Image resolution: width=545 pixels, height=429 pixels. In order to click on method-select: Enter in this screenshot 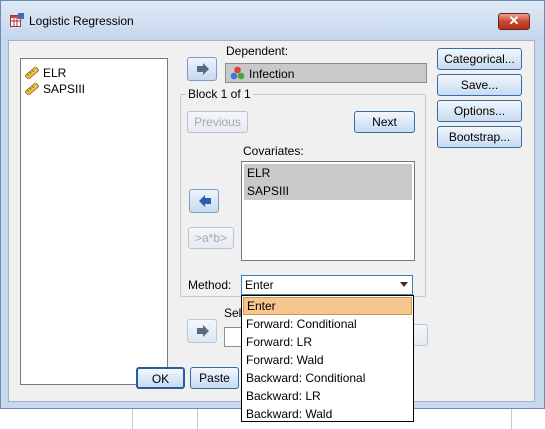, I will do `click(327, 285)`.